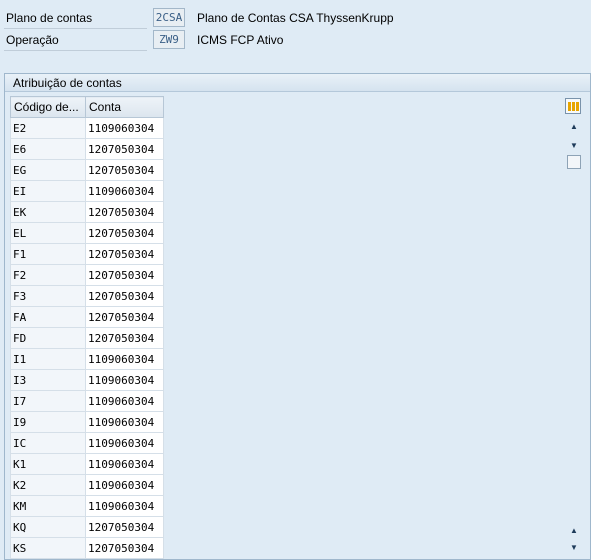 The image size is (591, 560). What do you see at coordinates (574, 146) in the screenshot?
I see `scroll-down-icon: ▼` at bounding box center [574, 146].